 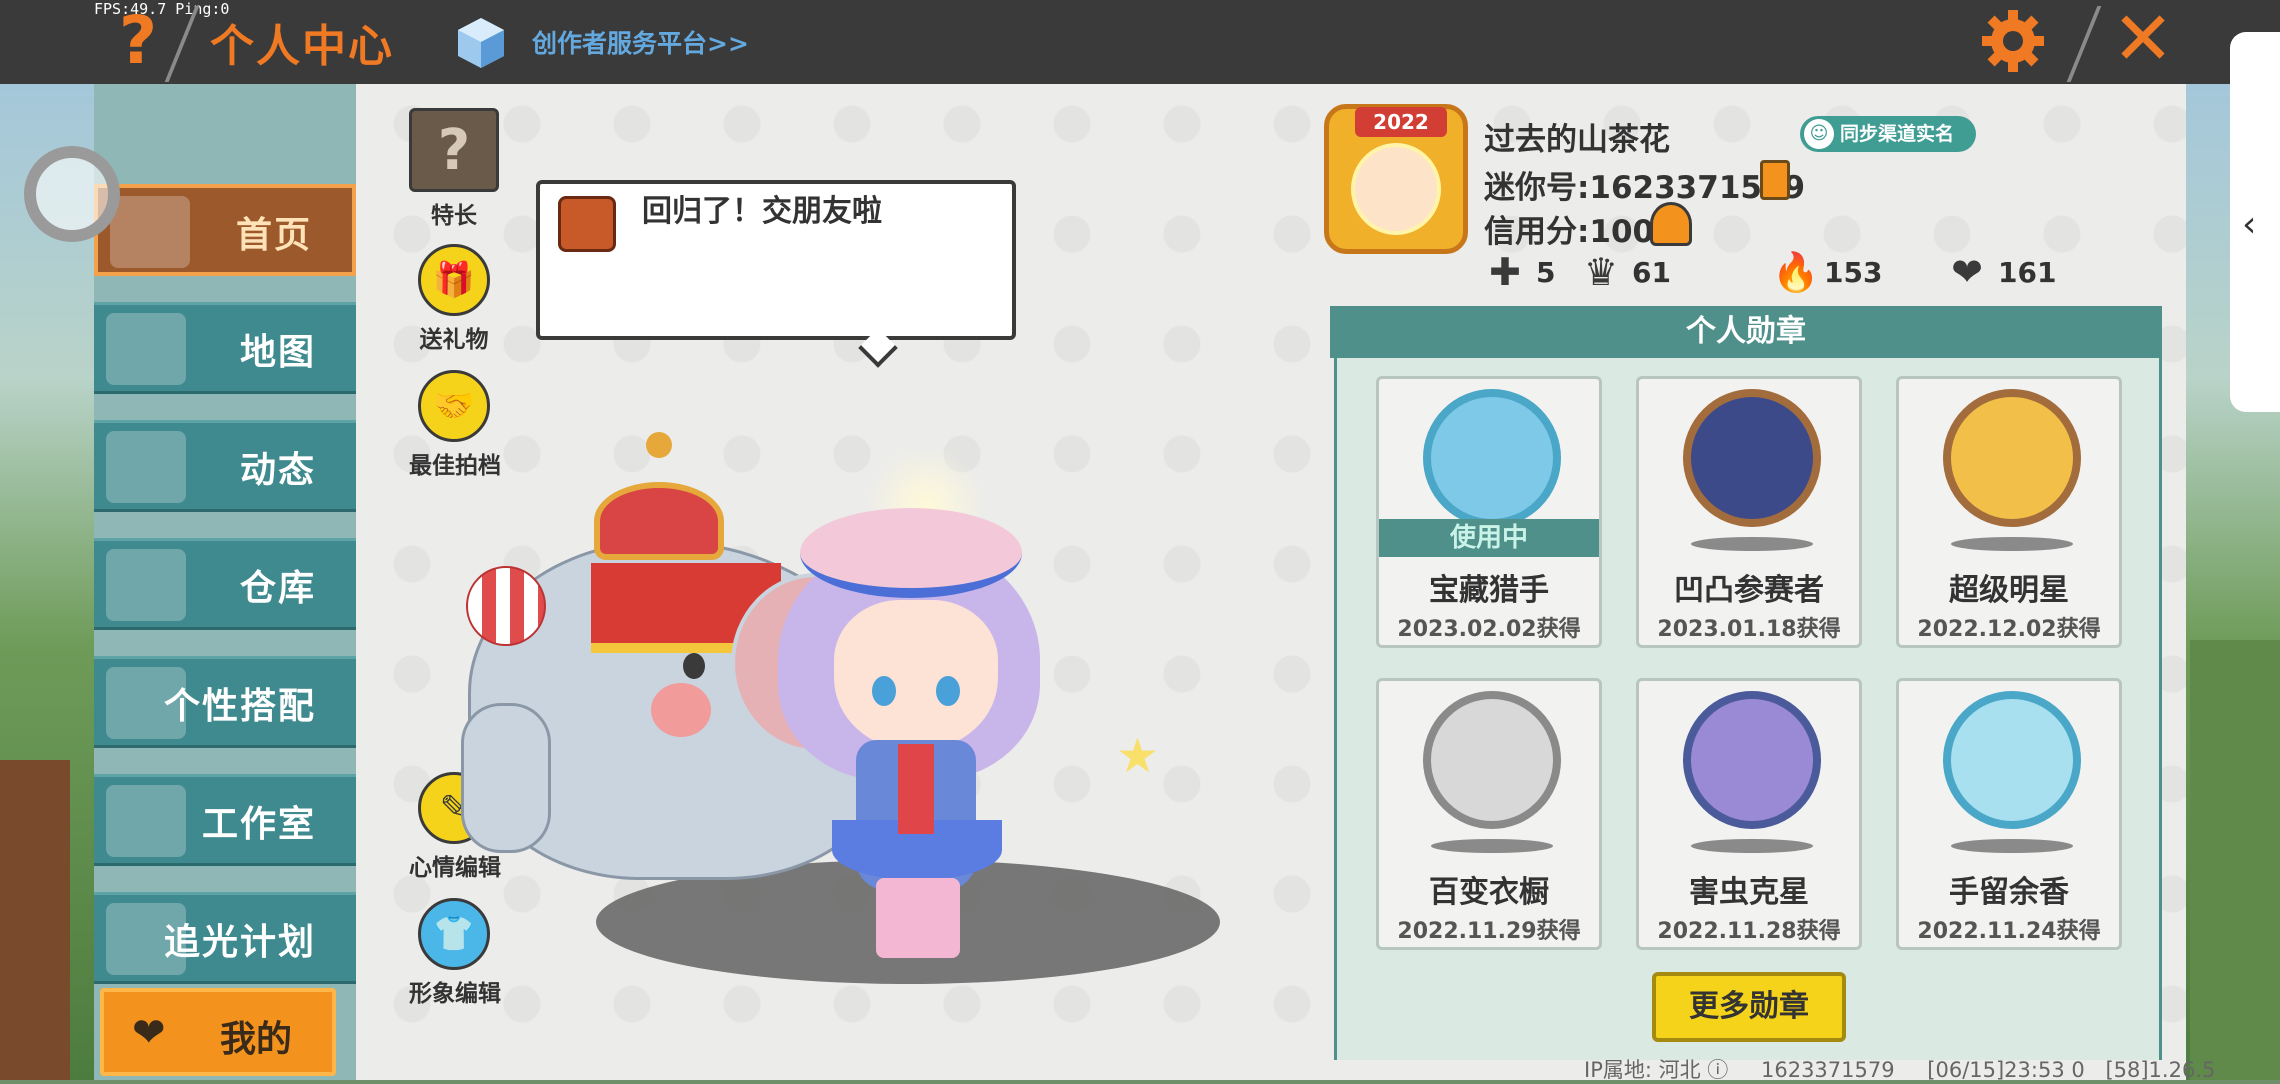 What do you see at coordinates (2143, 39) in the screenshot?
I see `close-icon: ✕` at bounding box center [2143, 39].